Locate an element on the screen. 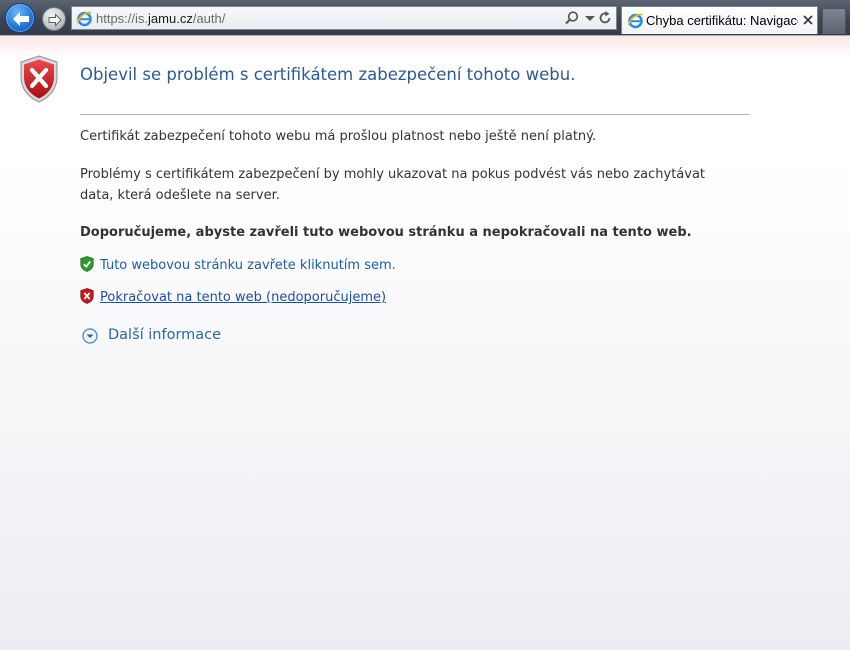 The height and width of the screenshot is (650, 850). back-button is located at coordinates (20, 18).